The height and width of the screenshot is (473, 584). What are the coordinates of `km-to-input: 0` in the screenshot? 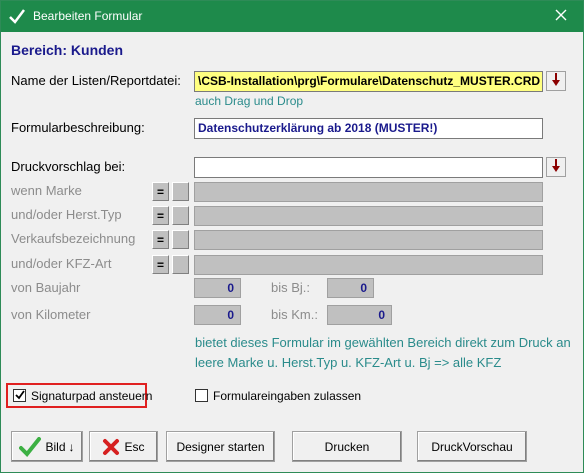 It's located at (359, 315).